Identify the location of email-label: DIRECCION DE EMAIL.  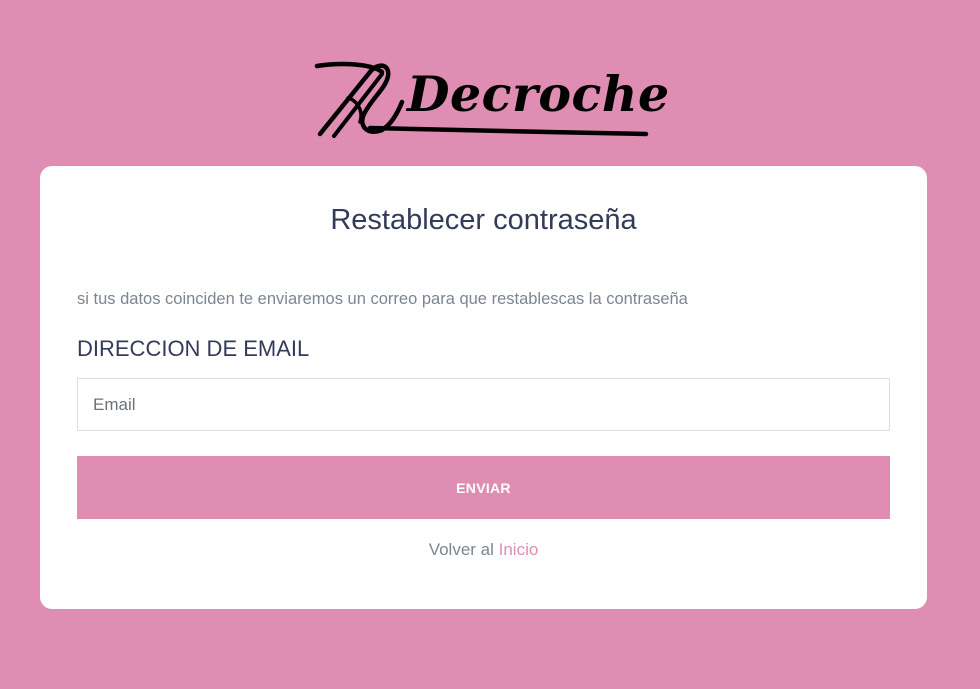
(193, 348).